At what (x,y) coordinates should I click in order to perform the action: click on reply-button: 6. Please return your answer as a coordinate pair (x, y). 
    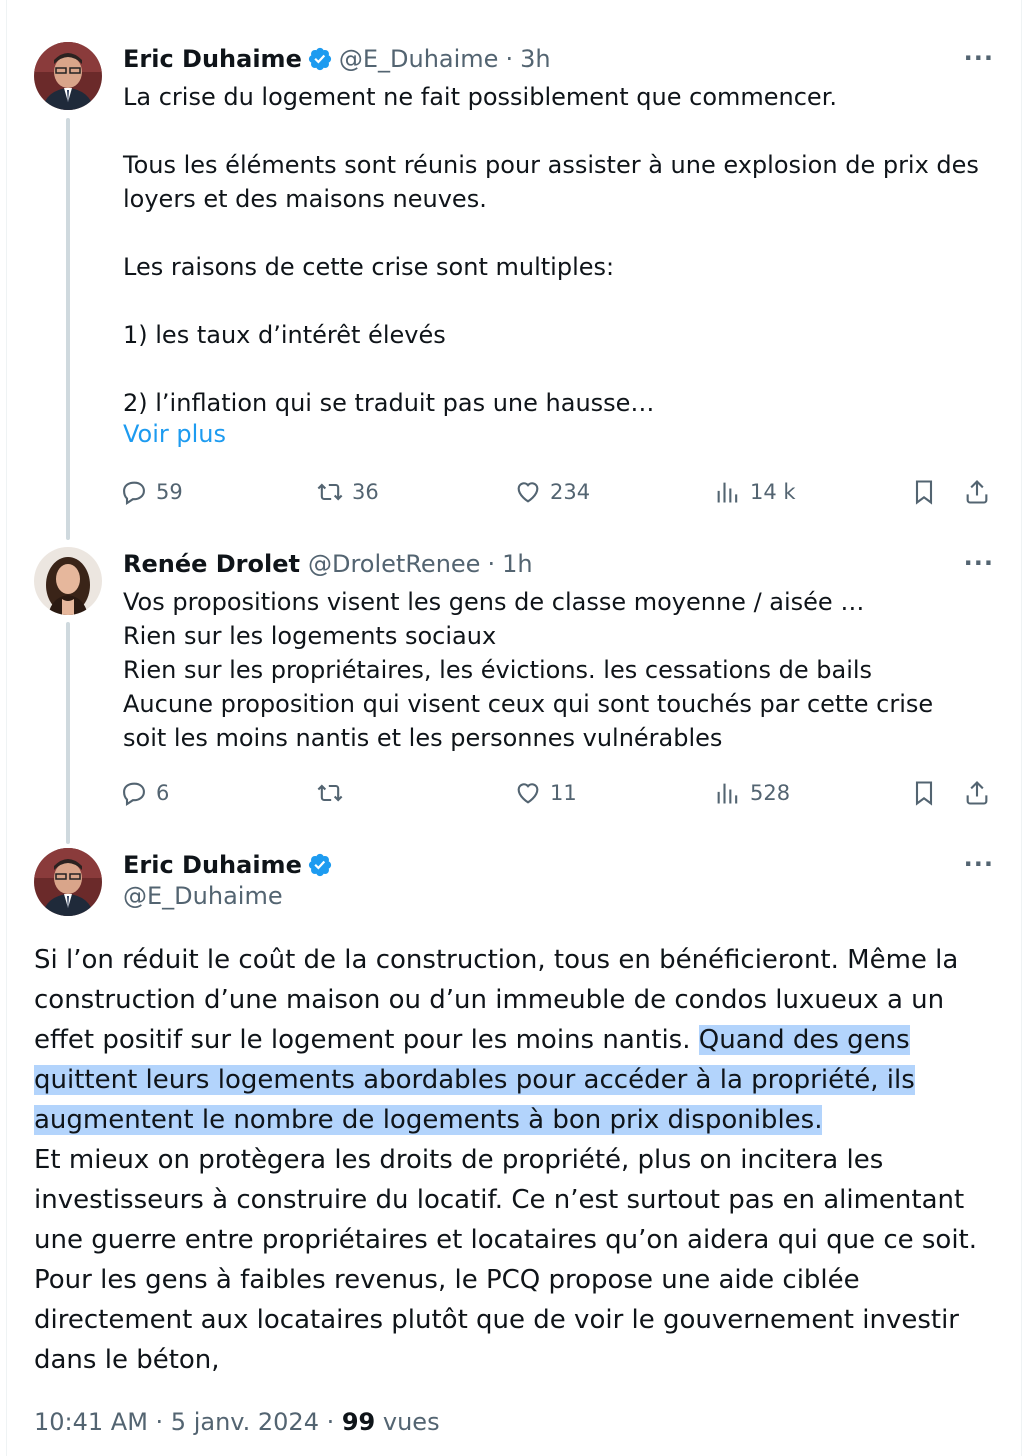
    Looking at the image, I should click on (144, 793).